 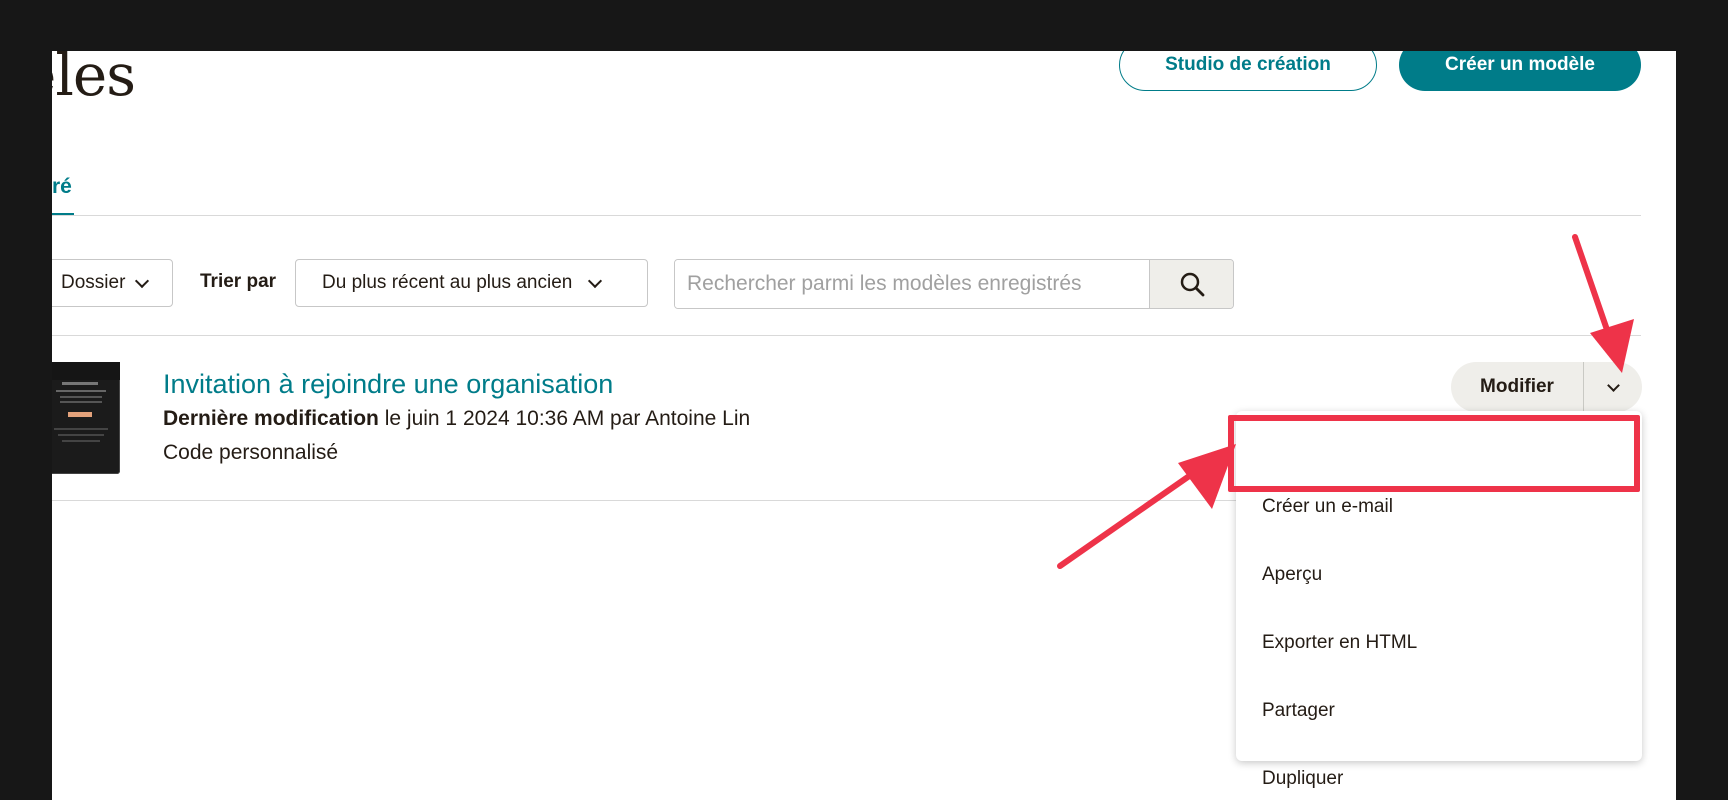 I want to click on annotation-arrows, so click(x=1345, y=401).